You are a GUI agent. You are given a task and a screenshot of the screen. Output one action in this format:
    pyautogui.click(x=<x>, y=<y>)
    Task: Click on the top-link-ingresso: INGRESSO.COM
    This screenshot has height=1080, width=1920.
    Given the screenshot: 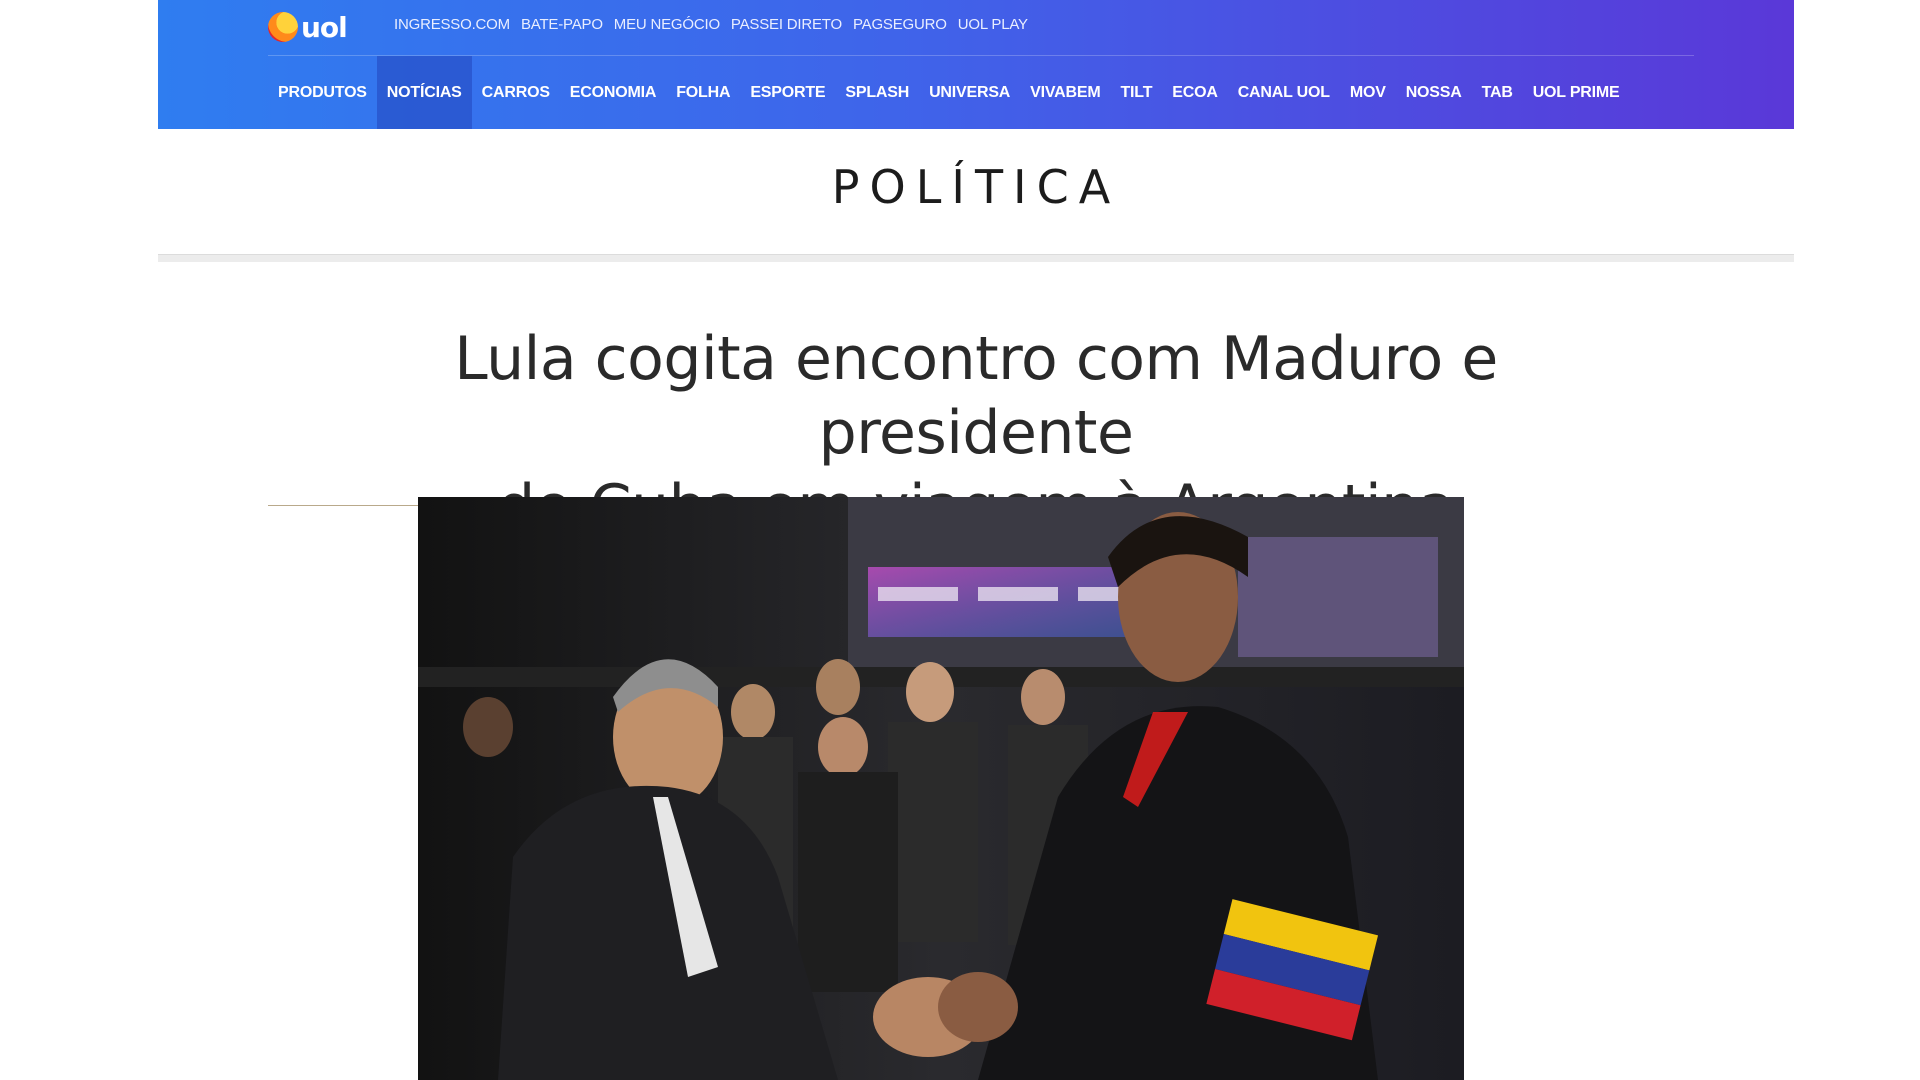 What is the action you would take?
    pyautogui.click(x=452, y=24)
    